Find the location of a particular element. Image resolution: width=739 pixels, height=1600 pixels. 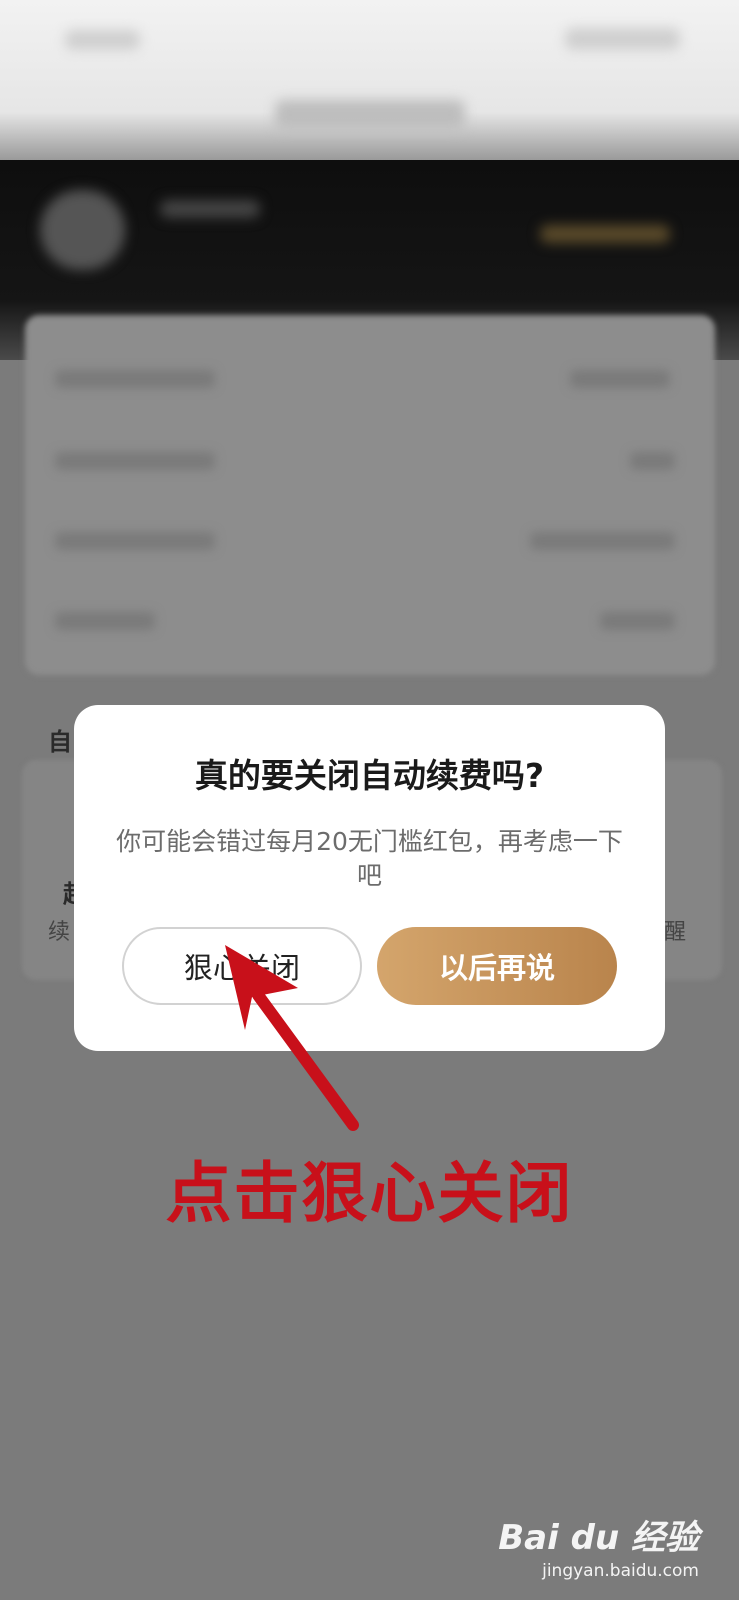

blurred-avatar is located at coordinates (82, 230).